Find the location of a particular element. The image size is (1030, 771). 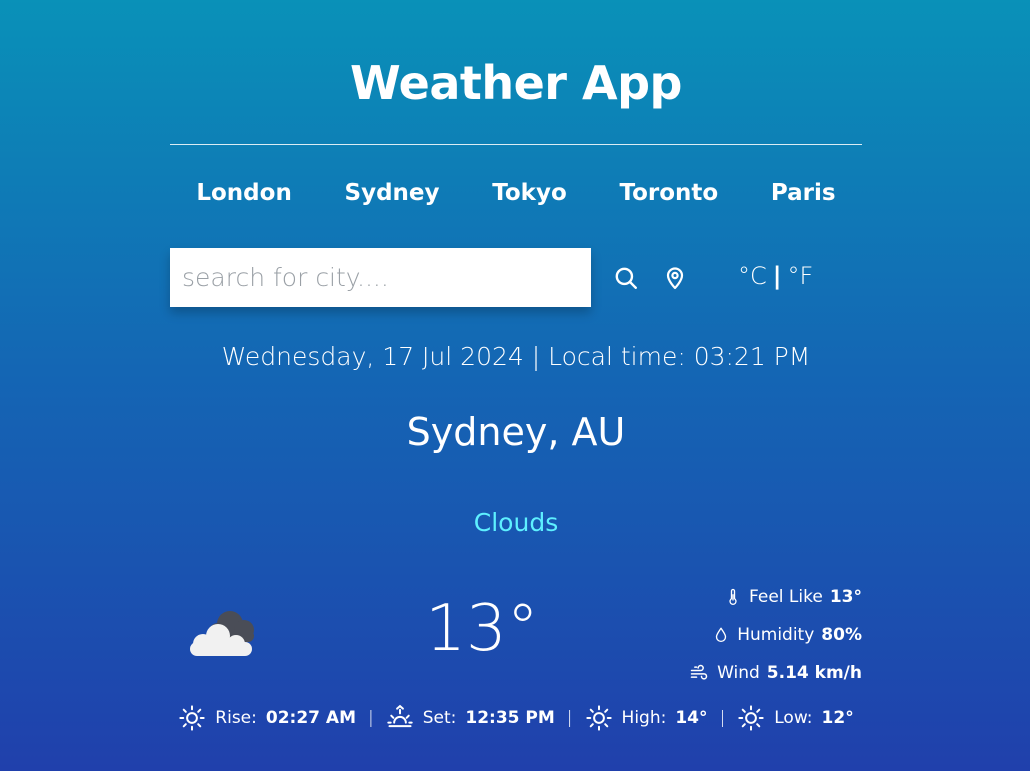

weather-condition: Clouds is located at coordinates (516, 522).